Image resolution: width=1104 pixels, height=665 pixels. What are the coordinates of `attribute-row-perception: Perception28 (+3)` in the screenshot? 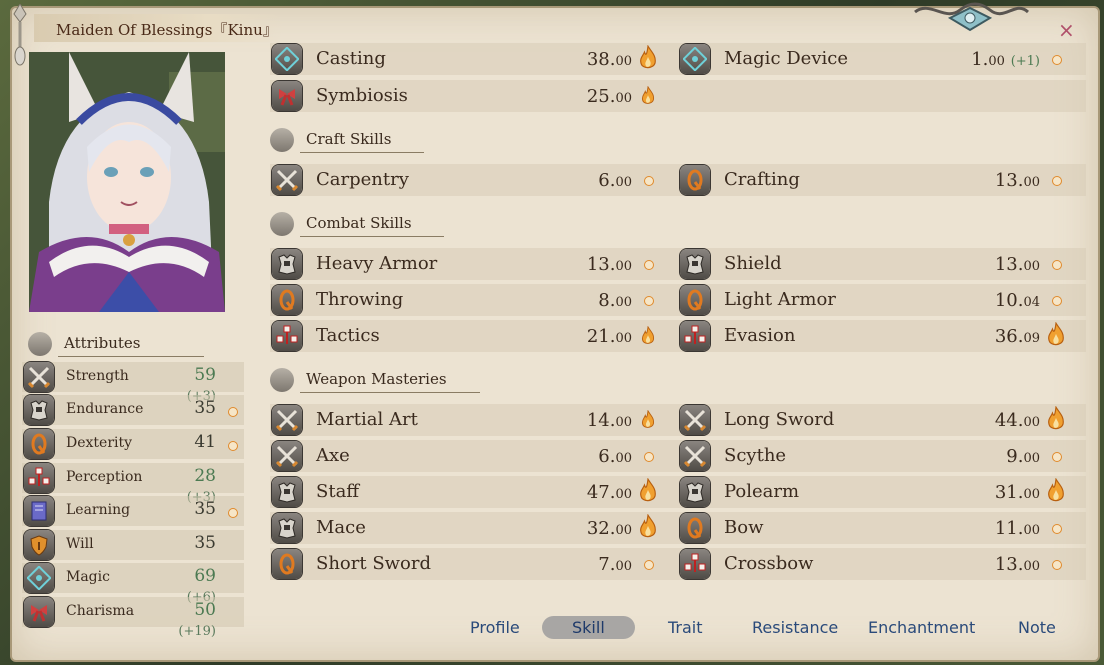 It's located at (133, 484).